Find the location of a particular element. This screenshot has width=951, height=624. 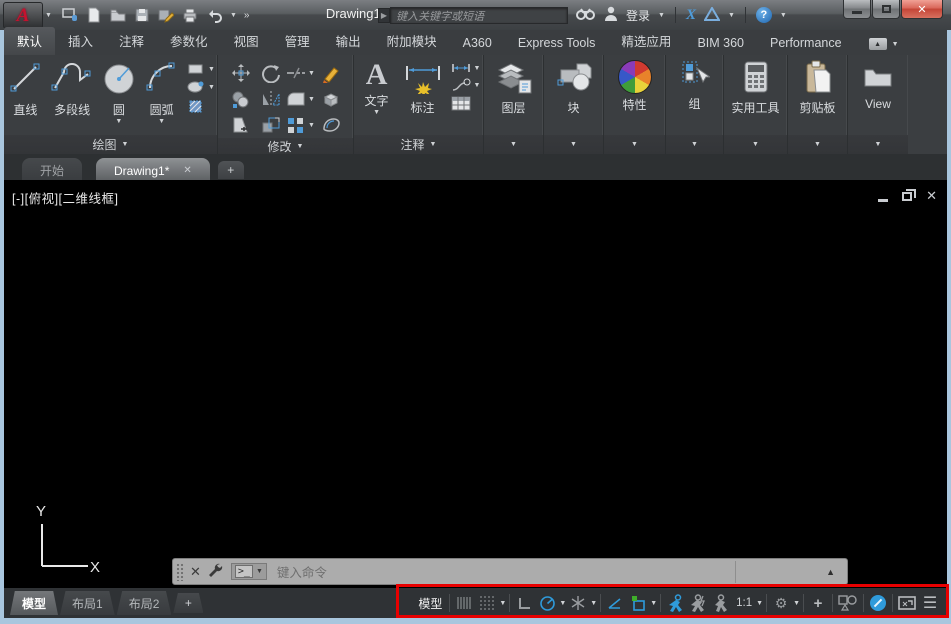

tab-insert: 插入 is located at coordinates (80, 41).